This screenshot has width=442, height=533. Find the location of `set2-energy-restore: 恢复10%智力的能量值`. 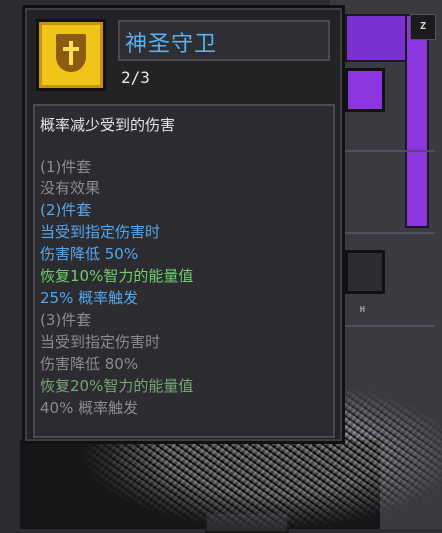

set2-energy-restore: 恢复10%智力的能量值 is located at coordinates (117, 276).